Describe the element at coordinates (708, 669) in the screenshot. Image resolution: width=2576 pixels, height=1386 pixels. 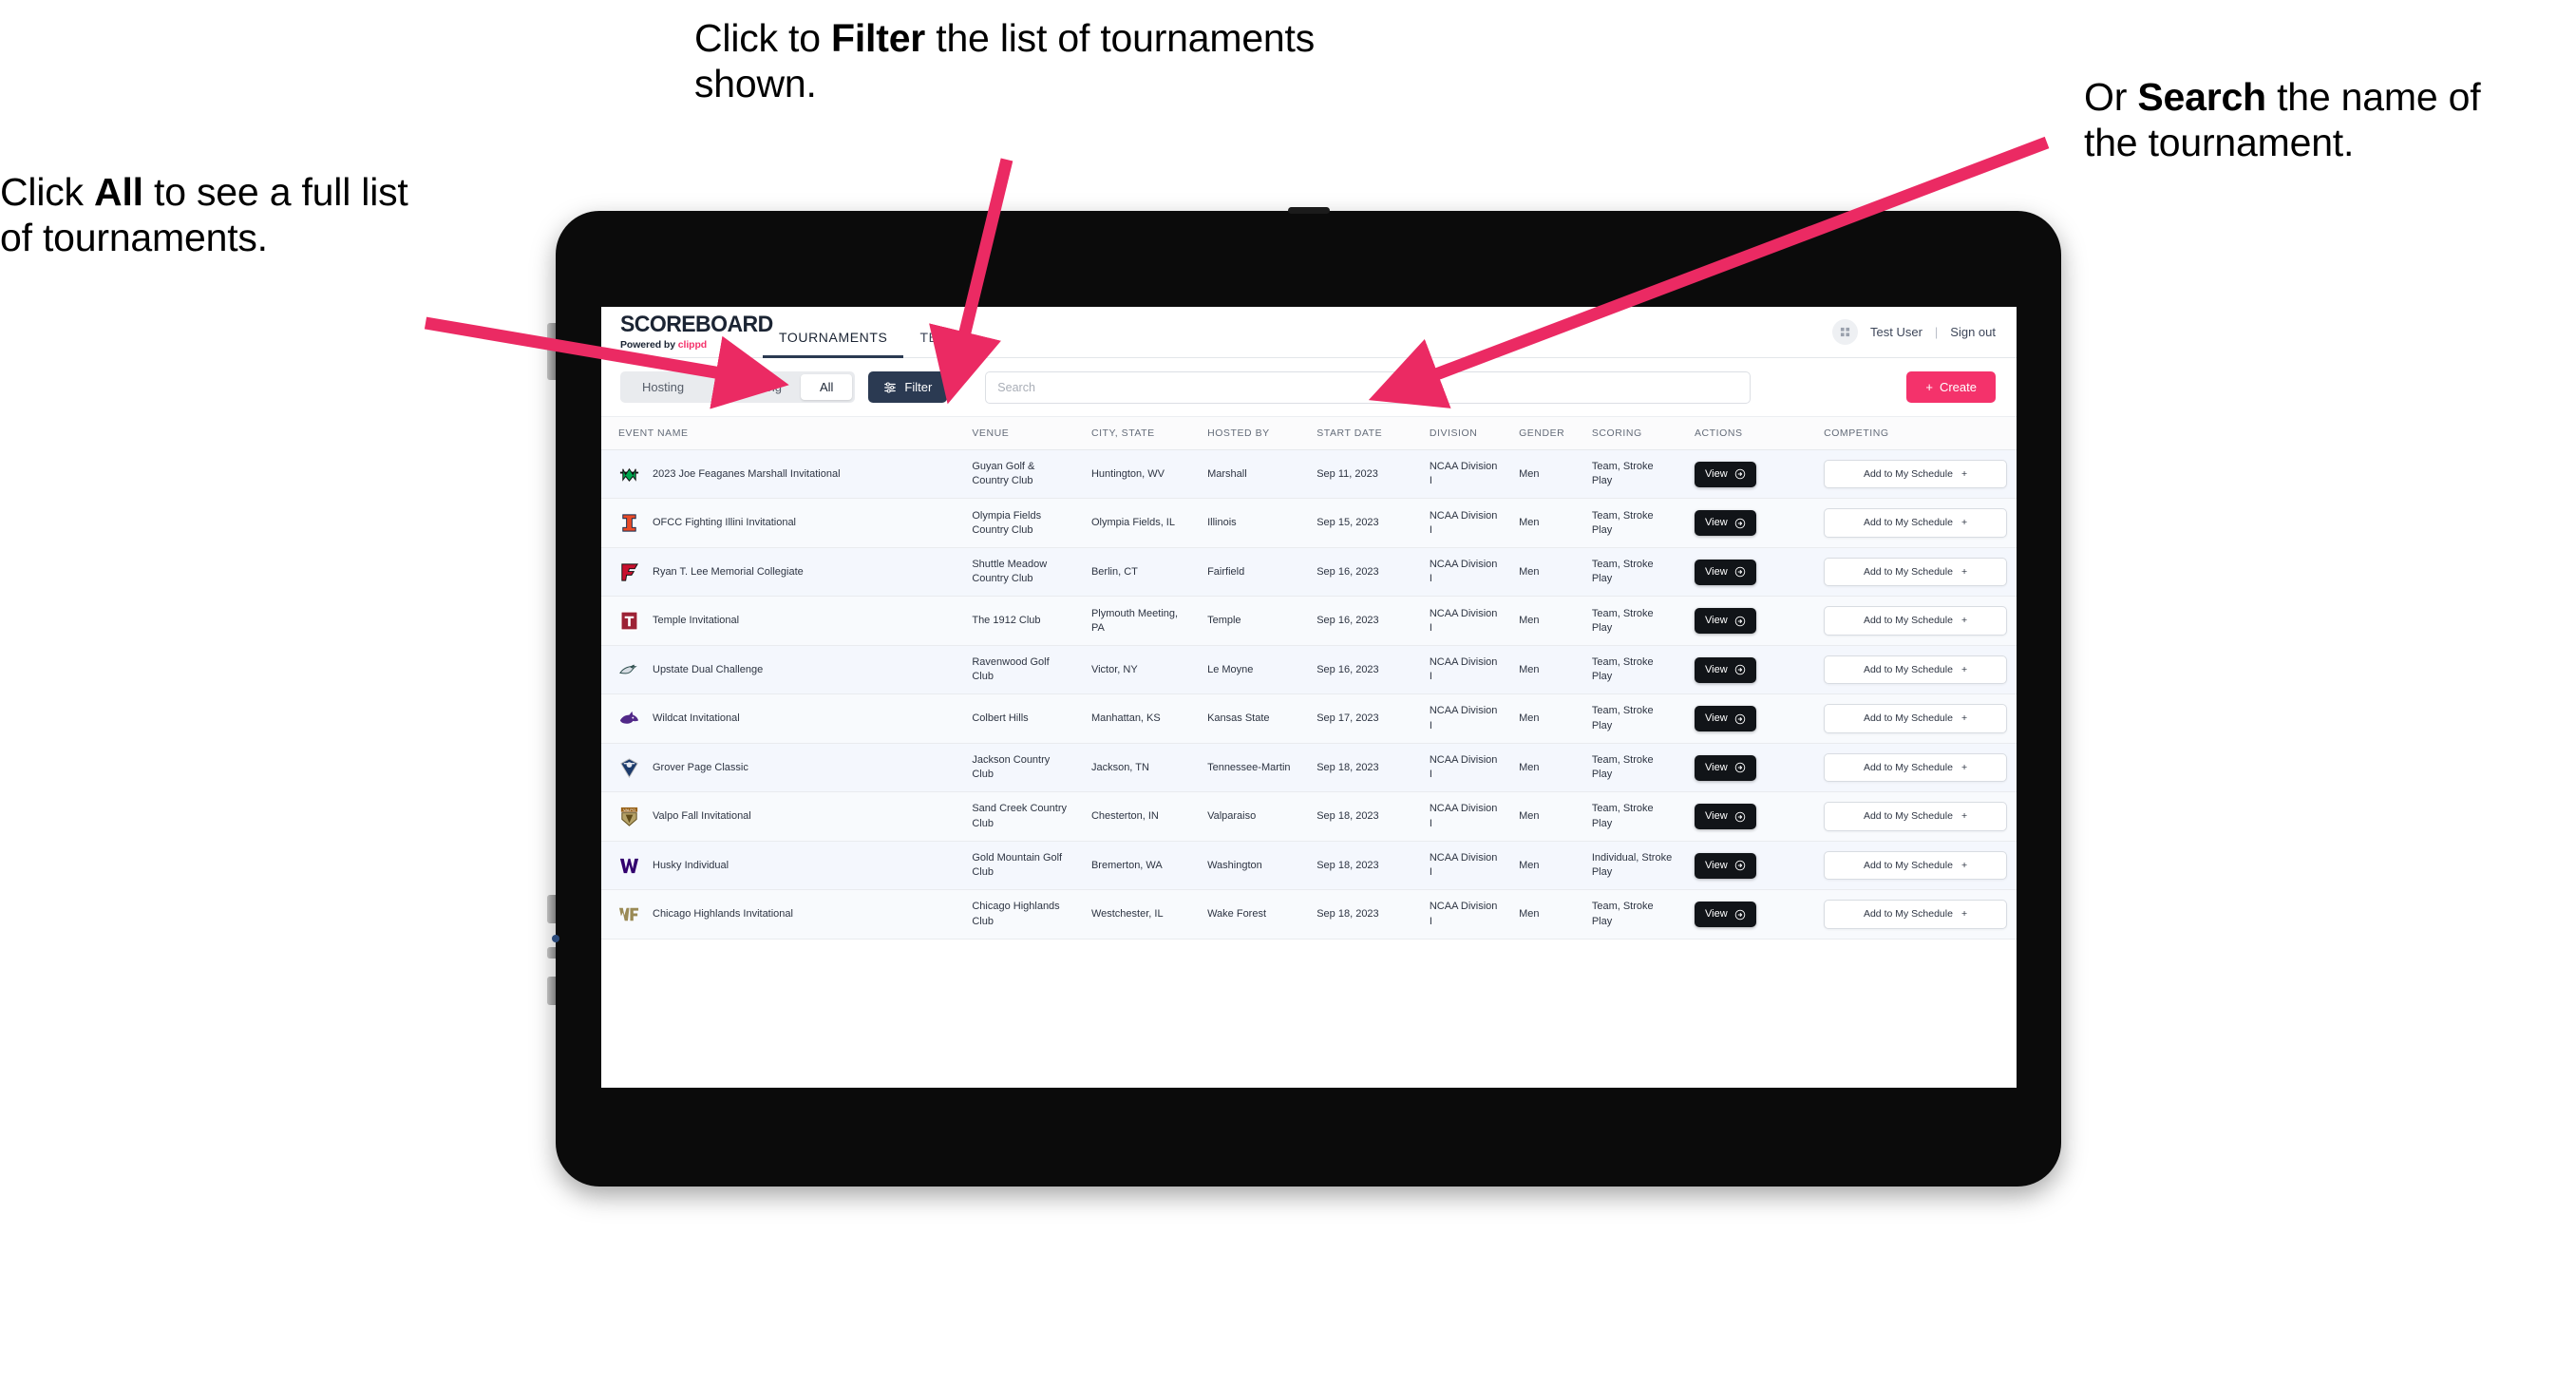
I see `event-name: Upstate Dual Challenge` at that location.